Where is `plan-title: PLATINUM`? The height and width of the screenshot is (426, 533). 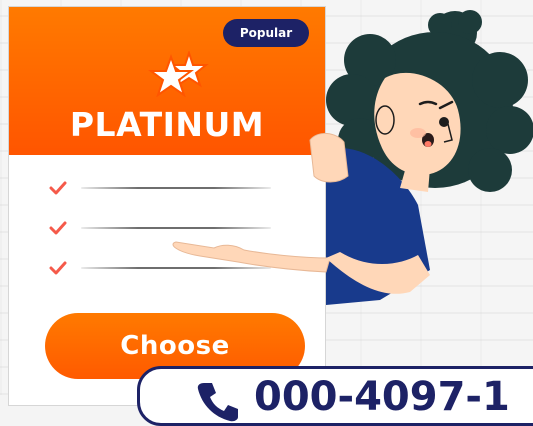
plan-title: PLATINUM is located at coordinates (167, 124).